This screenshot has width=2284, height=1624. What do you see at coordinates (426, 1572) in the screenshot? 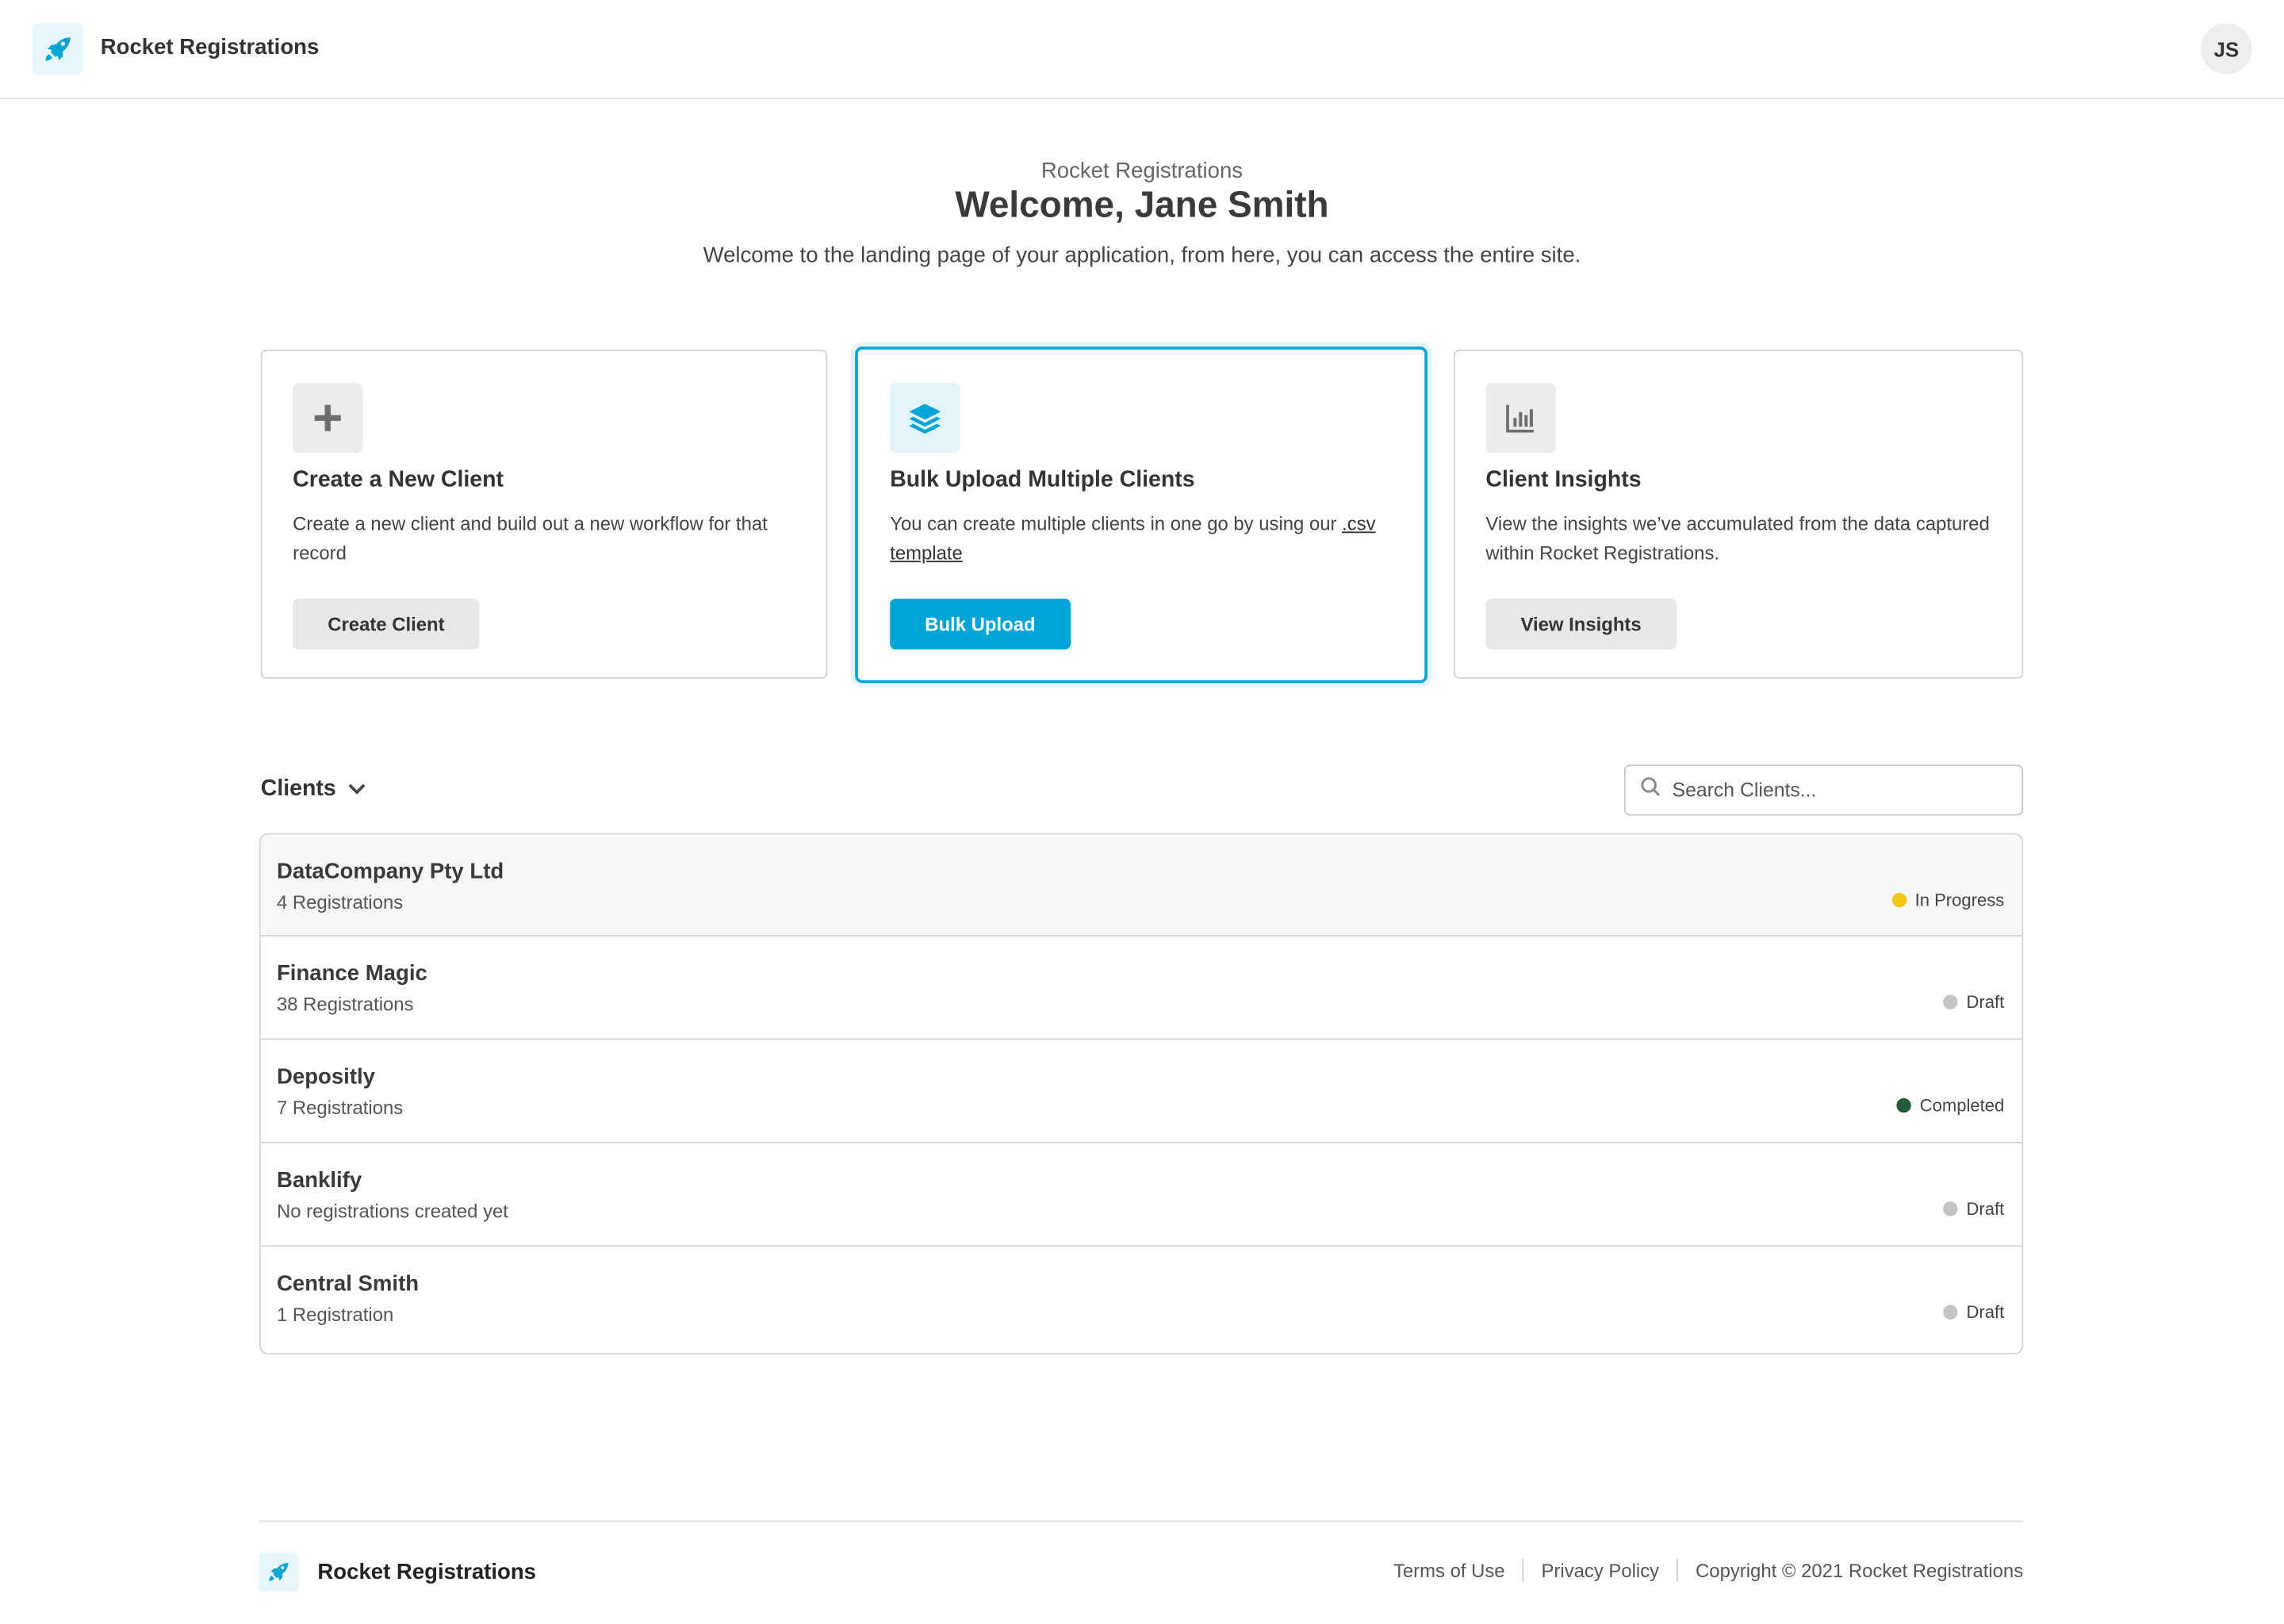
I see `footer-brand: Rocket Registrations` at bounding box center [426, 1572].